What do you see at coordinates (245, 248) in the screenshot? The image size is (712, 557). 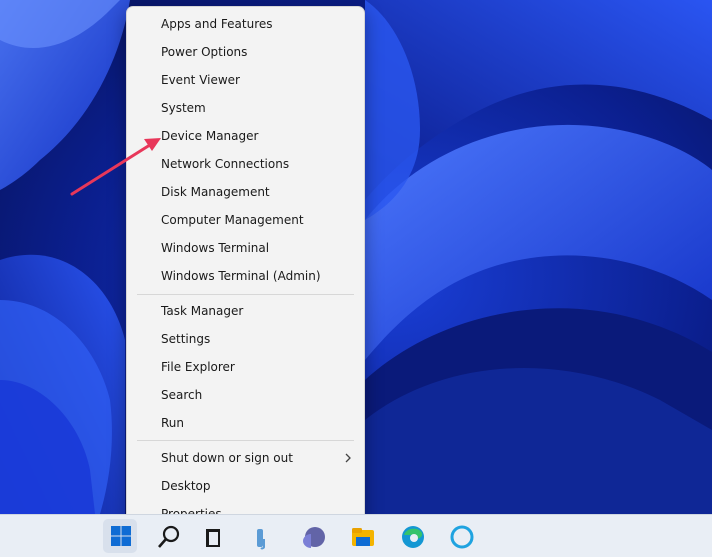 I see `menu-item-windows-terminal: Windows Terminal` at bounding box center [245, 248].